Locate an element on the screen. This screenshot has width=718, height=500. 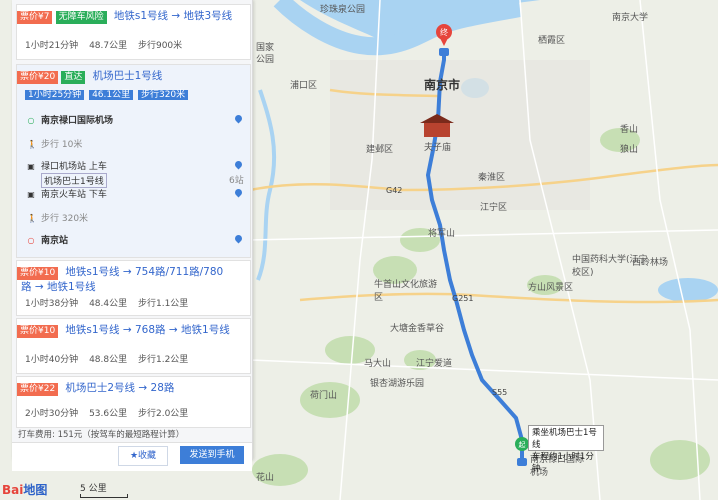
route-callout: 乘坐机场巴士1号线 车程约1小时1分钟 is located at coordinates (566, 449).